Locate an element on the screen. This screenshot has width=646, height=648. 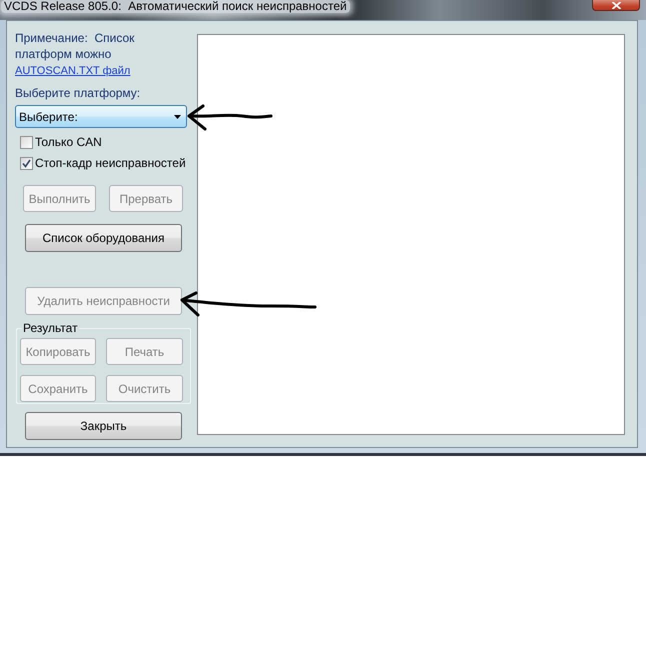
equipment-list-button: Список оборудования is located at coordinates (103, 238).